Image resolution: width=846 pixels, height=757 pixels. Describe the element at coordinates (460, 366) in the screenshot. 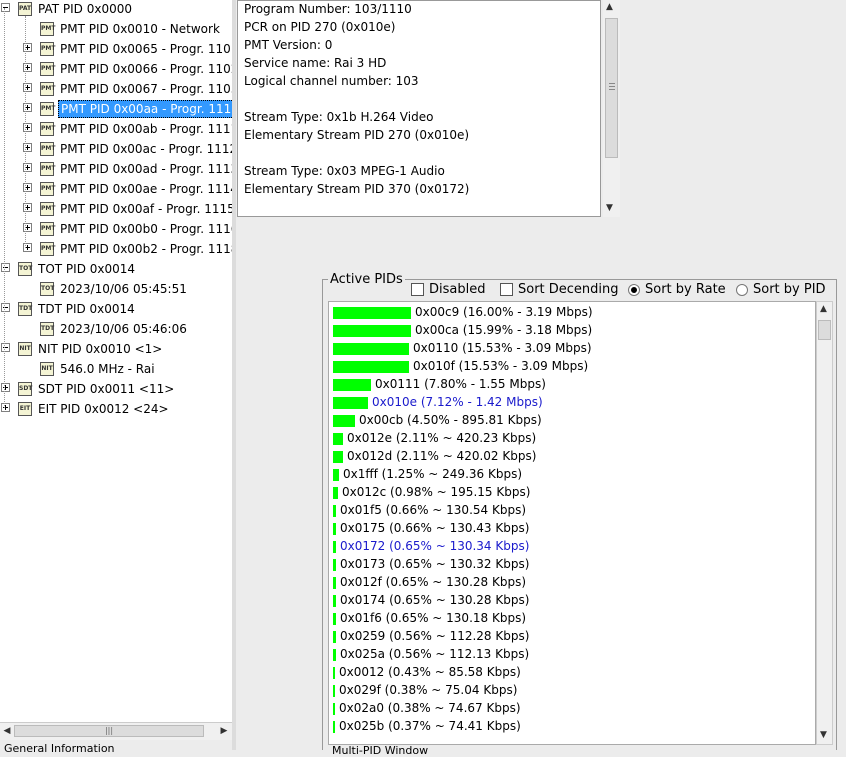

I see `pid-row: 0x010f (15.53% - 3.09 Mbps)` at that location.